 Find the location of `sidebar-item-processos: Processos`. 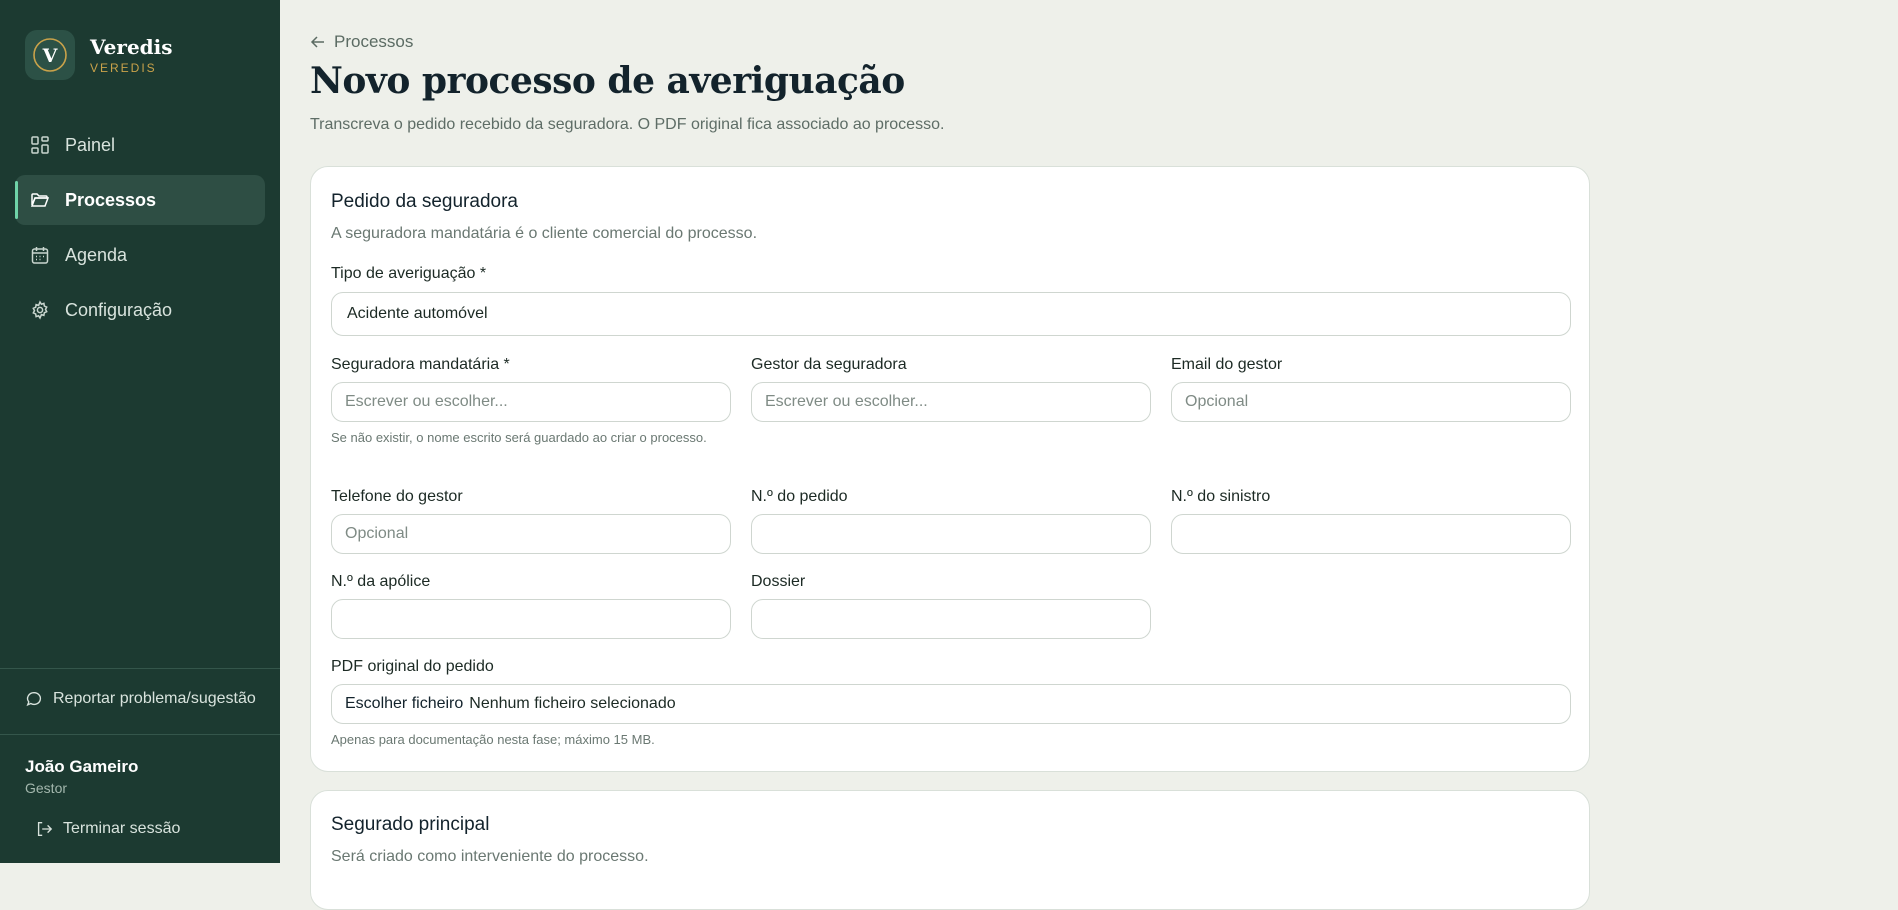

sidebar-item-processos: Processos is located at coordinates (140, 200).